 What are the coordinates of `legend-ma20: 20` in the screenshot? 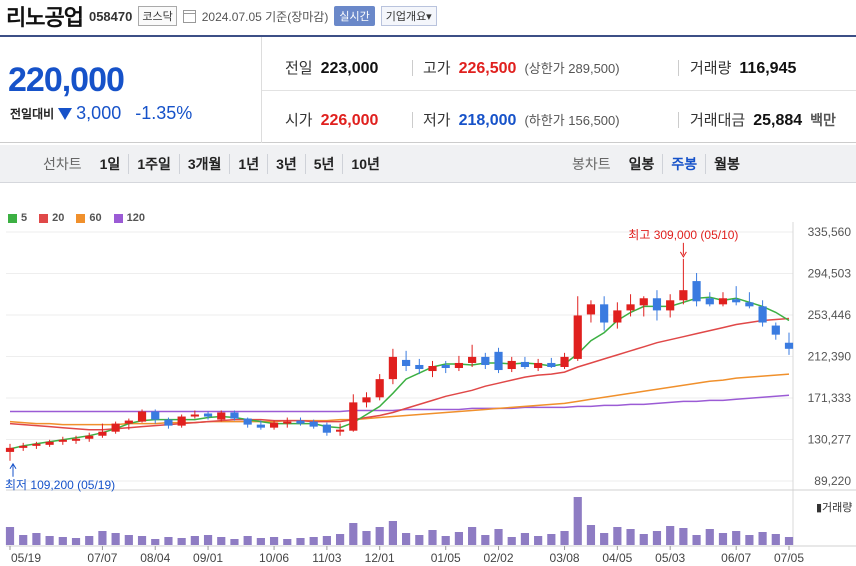 It's located at (51, 218).